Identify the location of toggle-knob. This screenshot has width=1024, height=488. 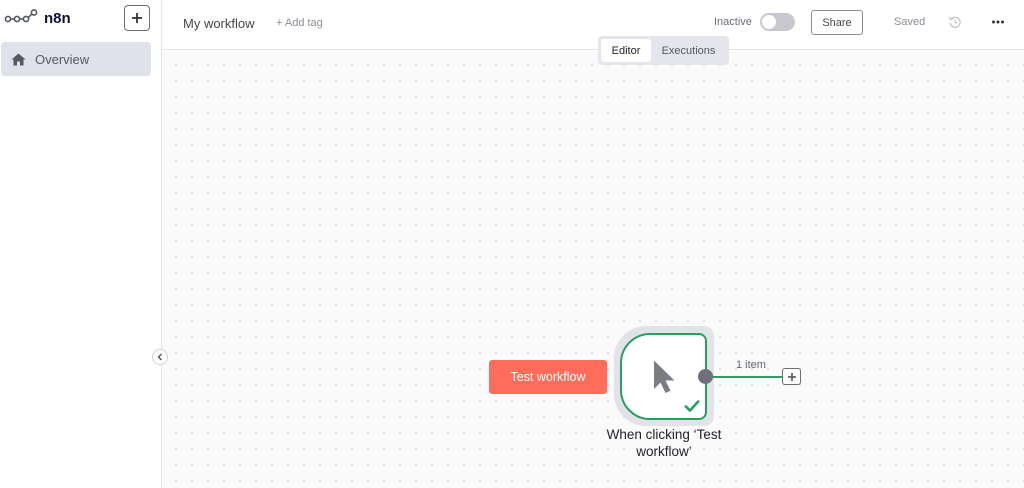
(769, 22).